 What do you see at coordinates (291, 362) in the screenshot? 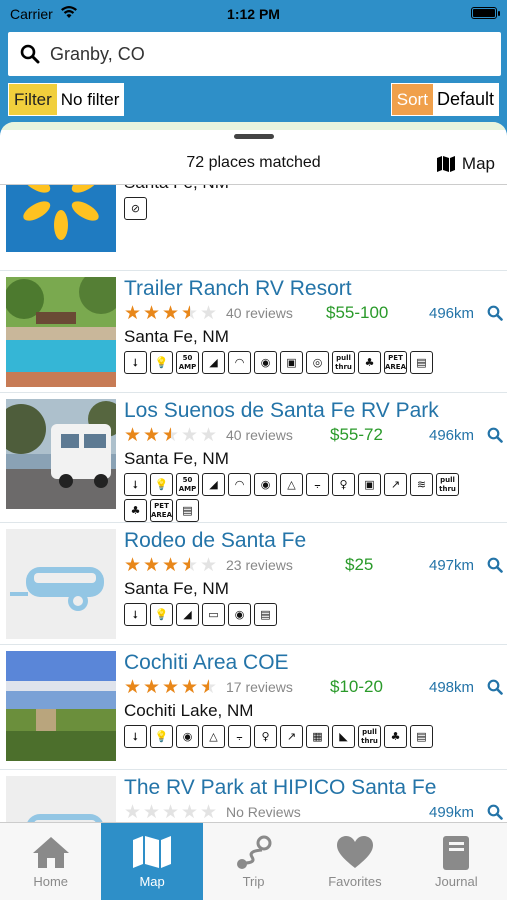
I see `amenity-laundry-icon: ▣` at bounding box center [291, 362].